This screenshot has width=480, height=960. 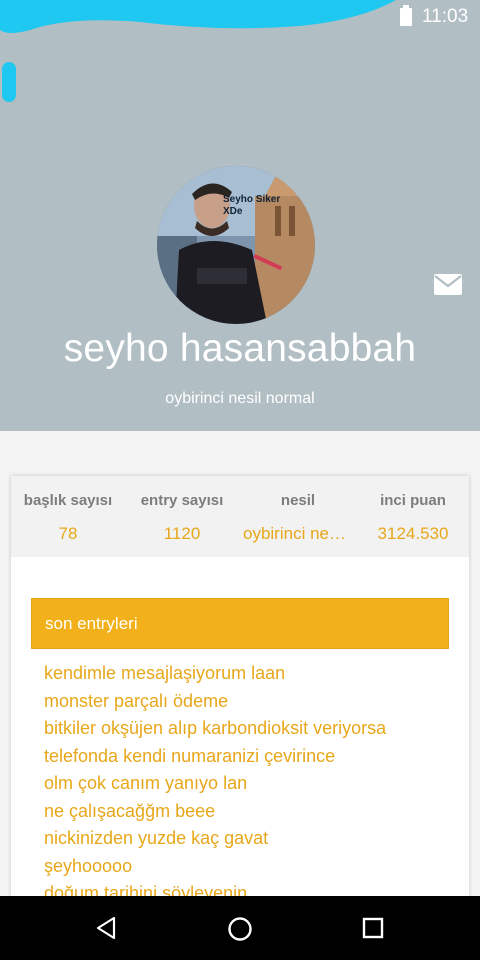 What do you see at coordinates (198, 16) in the screenshot?
I see `scribble-overlay` at bounding box center [198, 16].